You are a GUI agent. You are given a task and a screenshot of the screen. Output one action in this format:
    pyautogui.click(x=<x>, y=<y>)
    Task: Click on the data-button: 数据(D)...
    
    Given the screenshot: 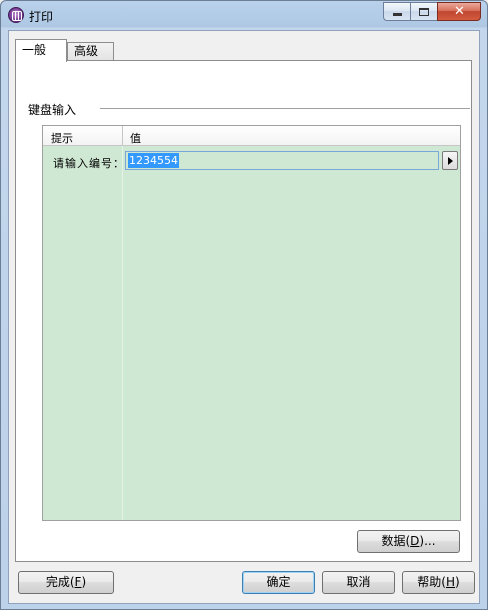 What is the action you would take?
    pyautogui.click(x=408, y=541)
    